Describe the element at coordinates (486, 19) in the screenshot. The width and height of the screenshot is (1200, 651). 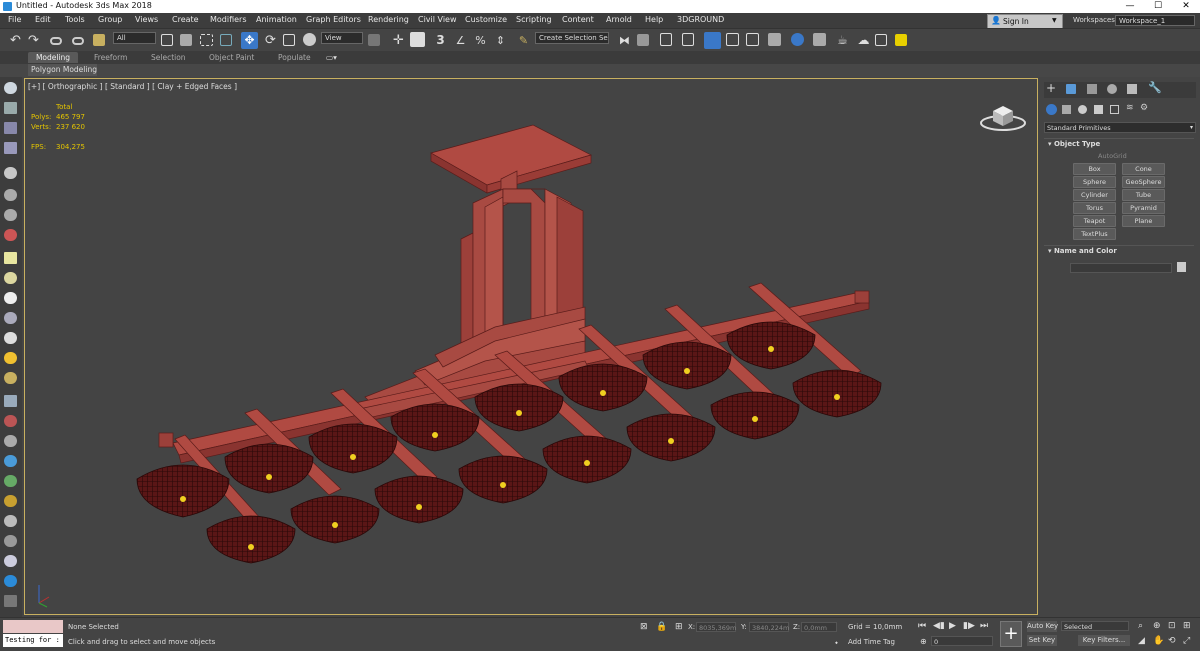
I see `menu-customize: Customize` at that location.